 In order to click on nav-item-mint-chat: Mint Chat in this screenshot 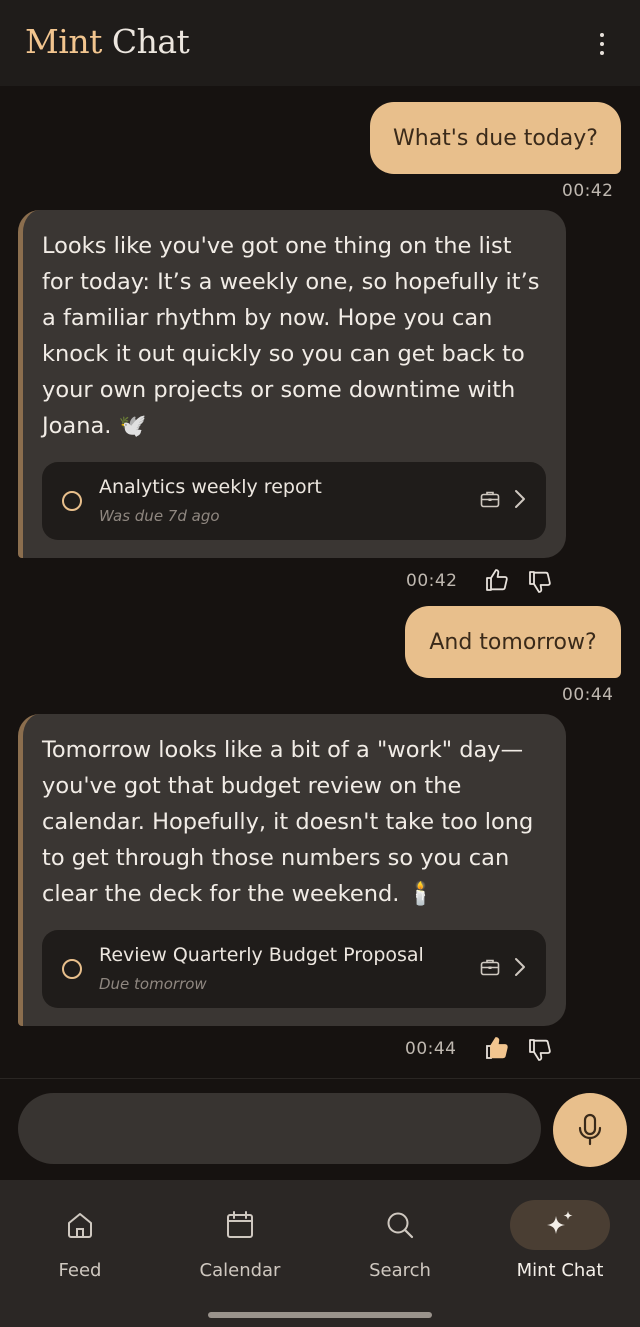, I will do `click(560, 1250)`.